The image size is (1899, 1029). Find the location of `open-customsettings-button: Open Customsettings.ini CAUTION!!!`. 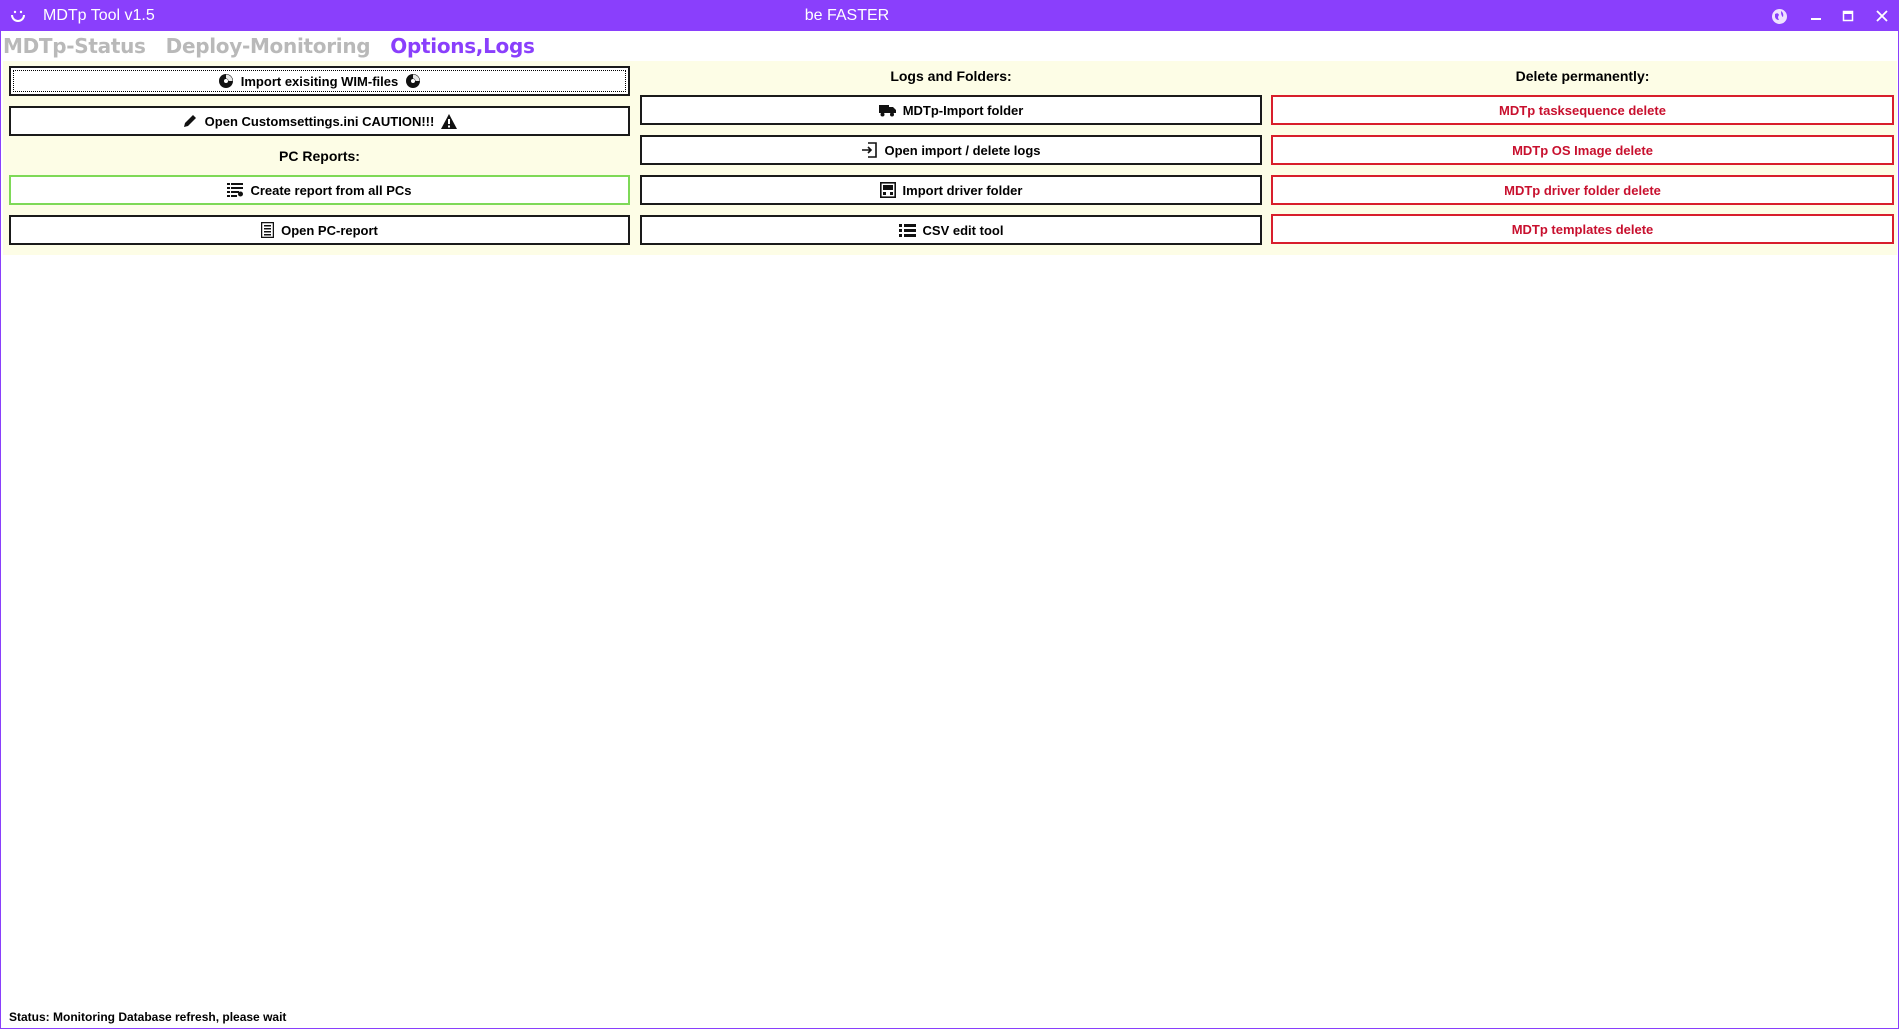

open-customsettings-button: Open Customsettings.ini CAUTION!!! is located at coordinates (319, 121).